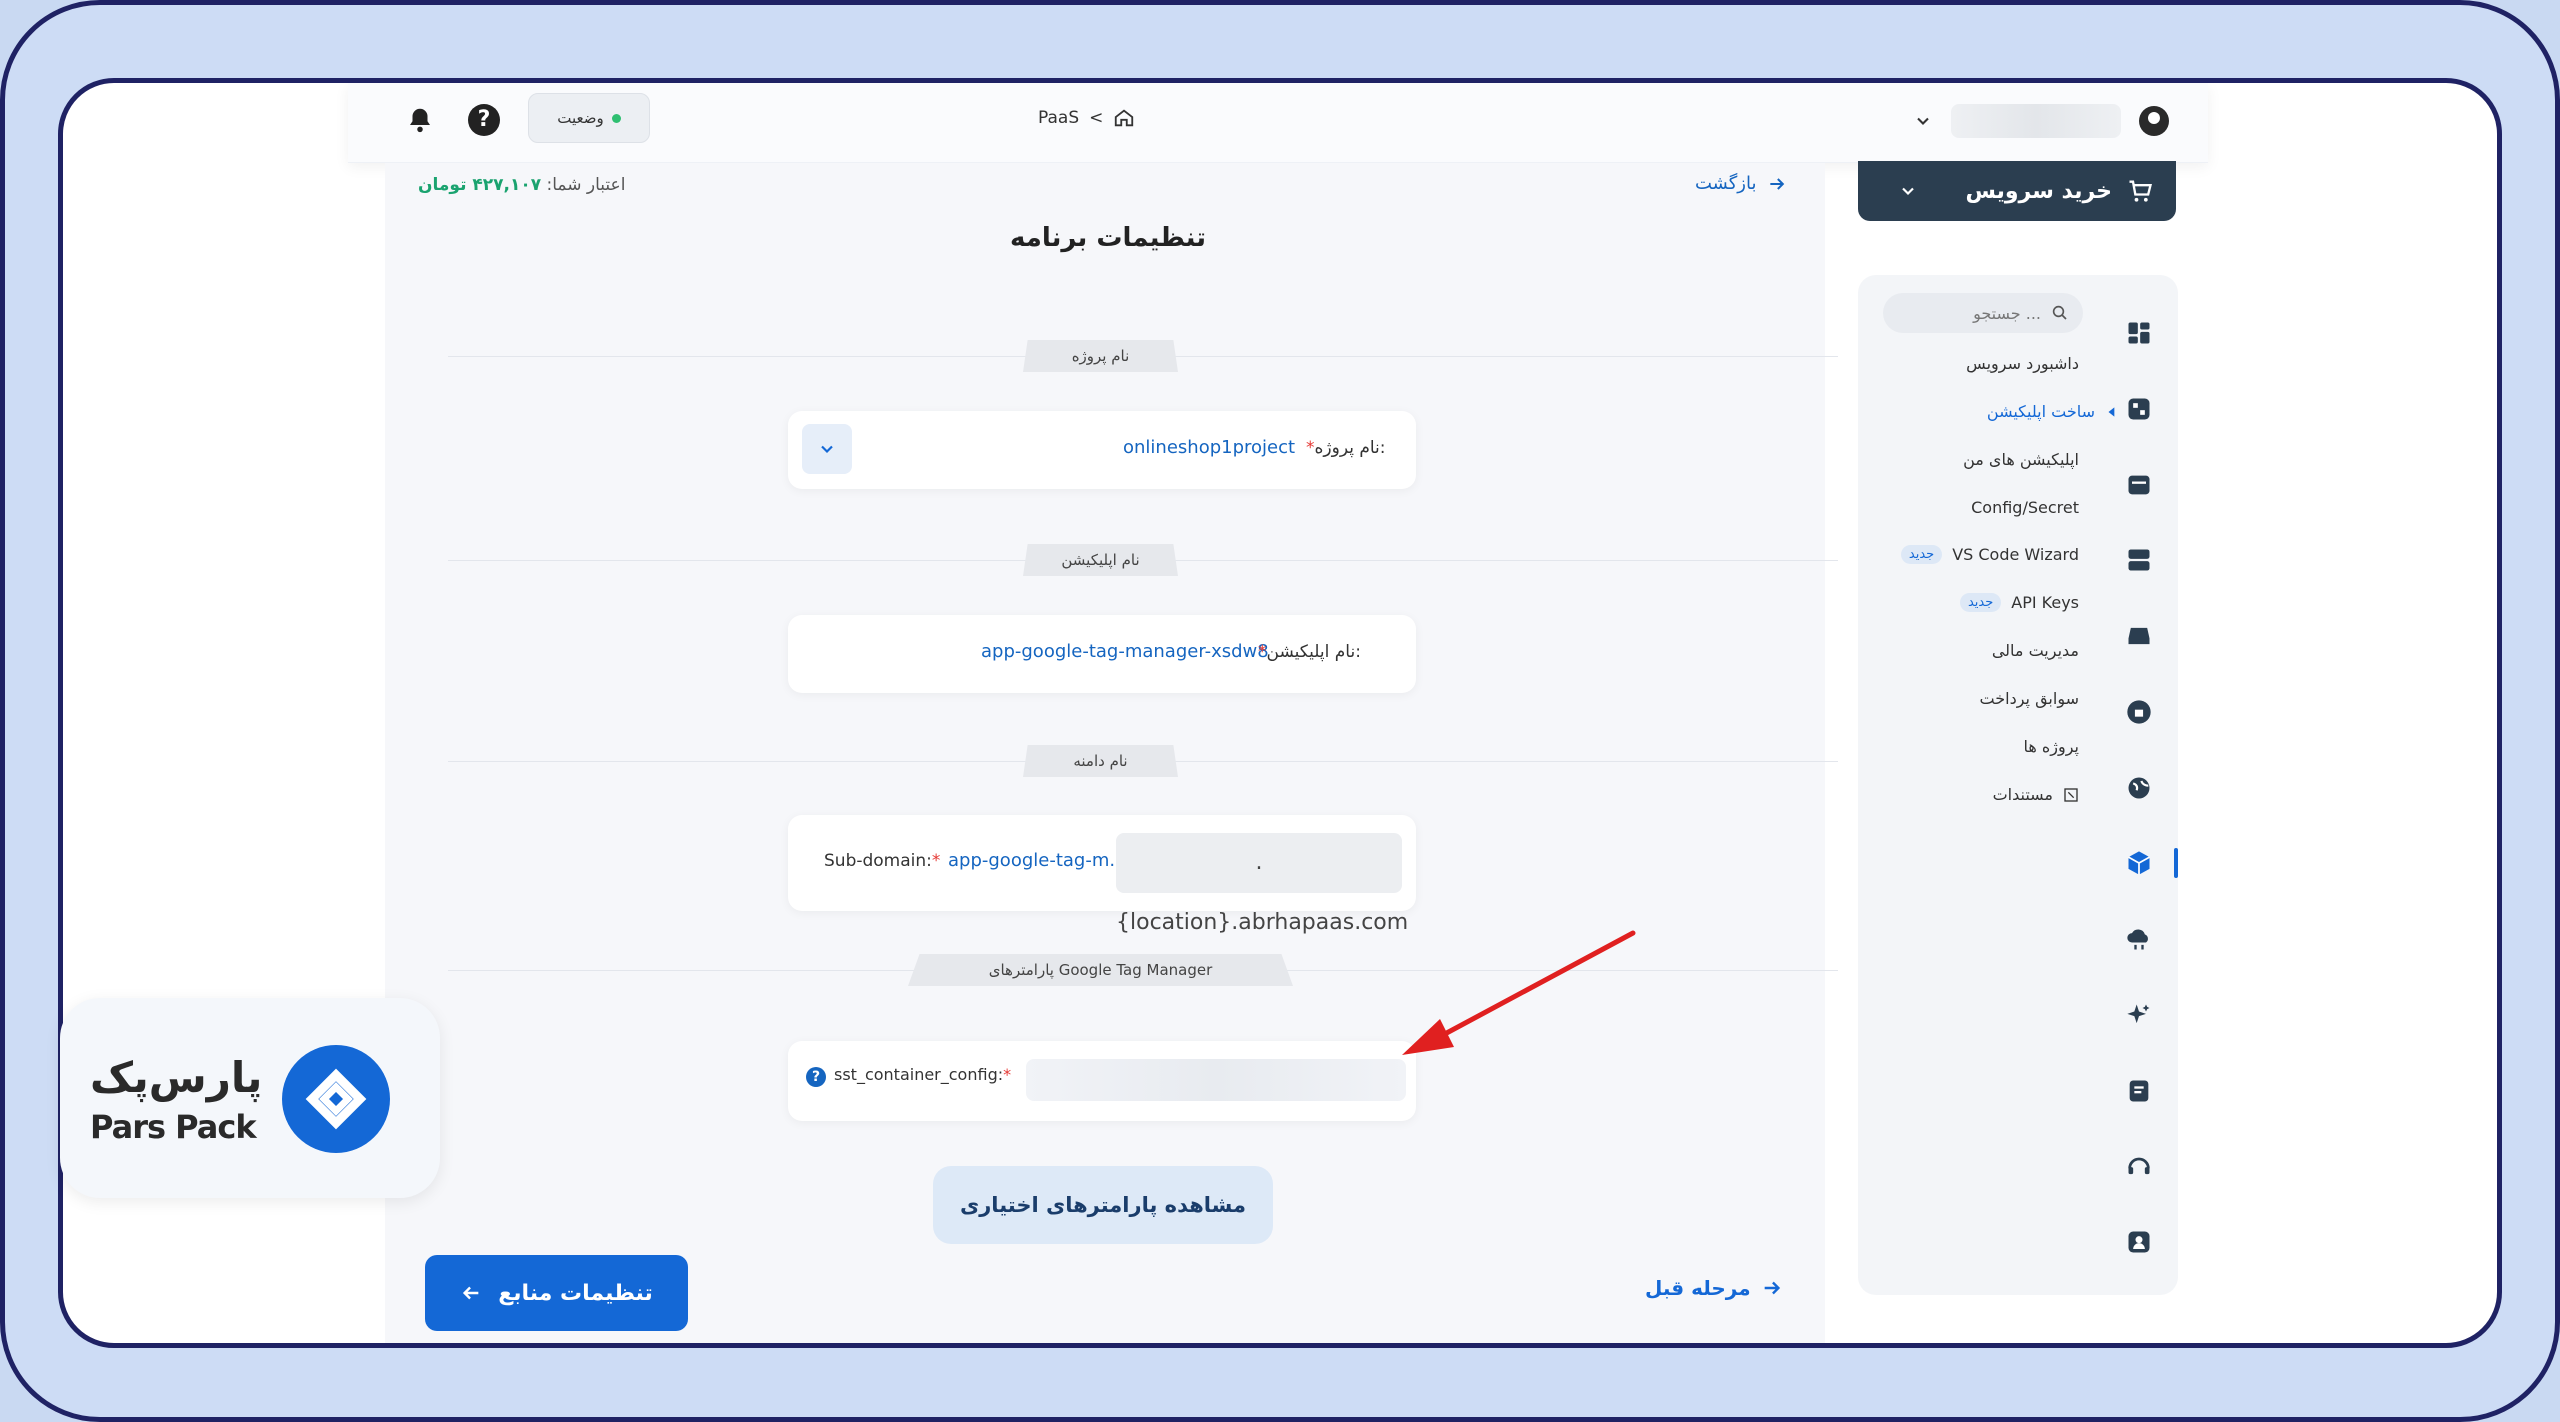  Describe the element at coordinates (816, 1077) in the screenshot. I see `info-icon: ?` at that location.